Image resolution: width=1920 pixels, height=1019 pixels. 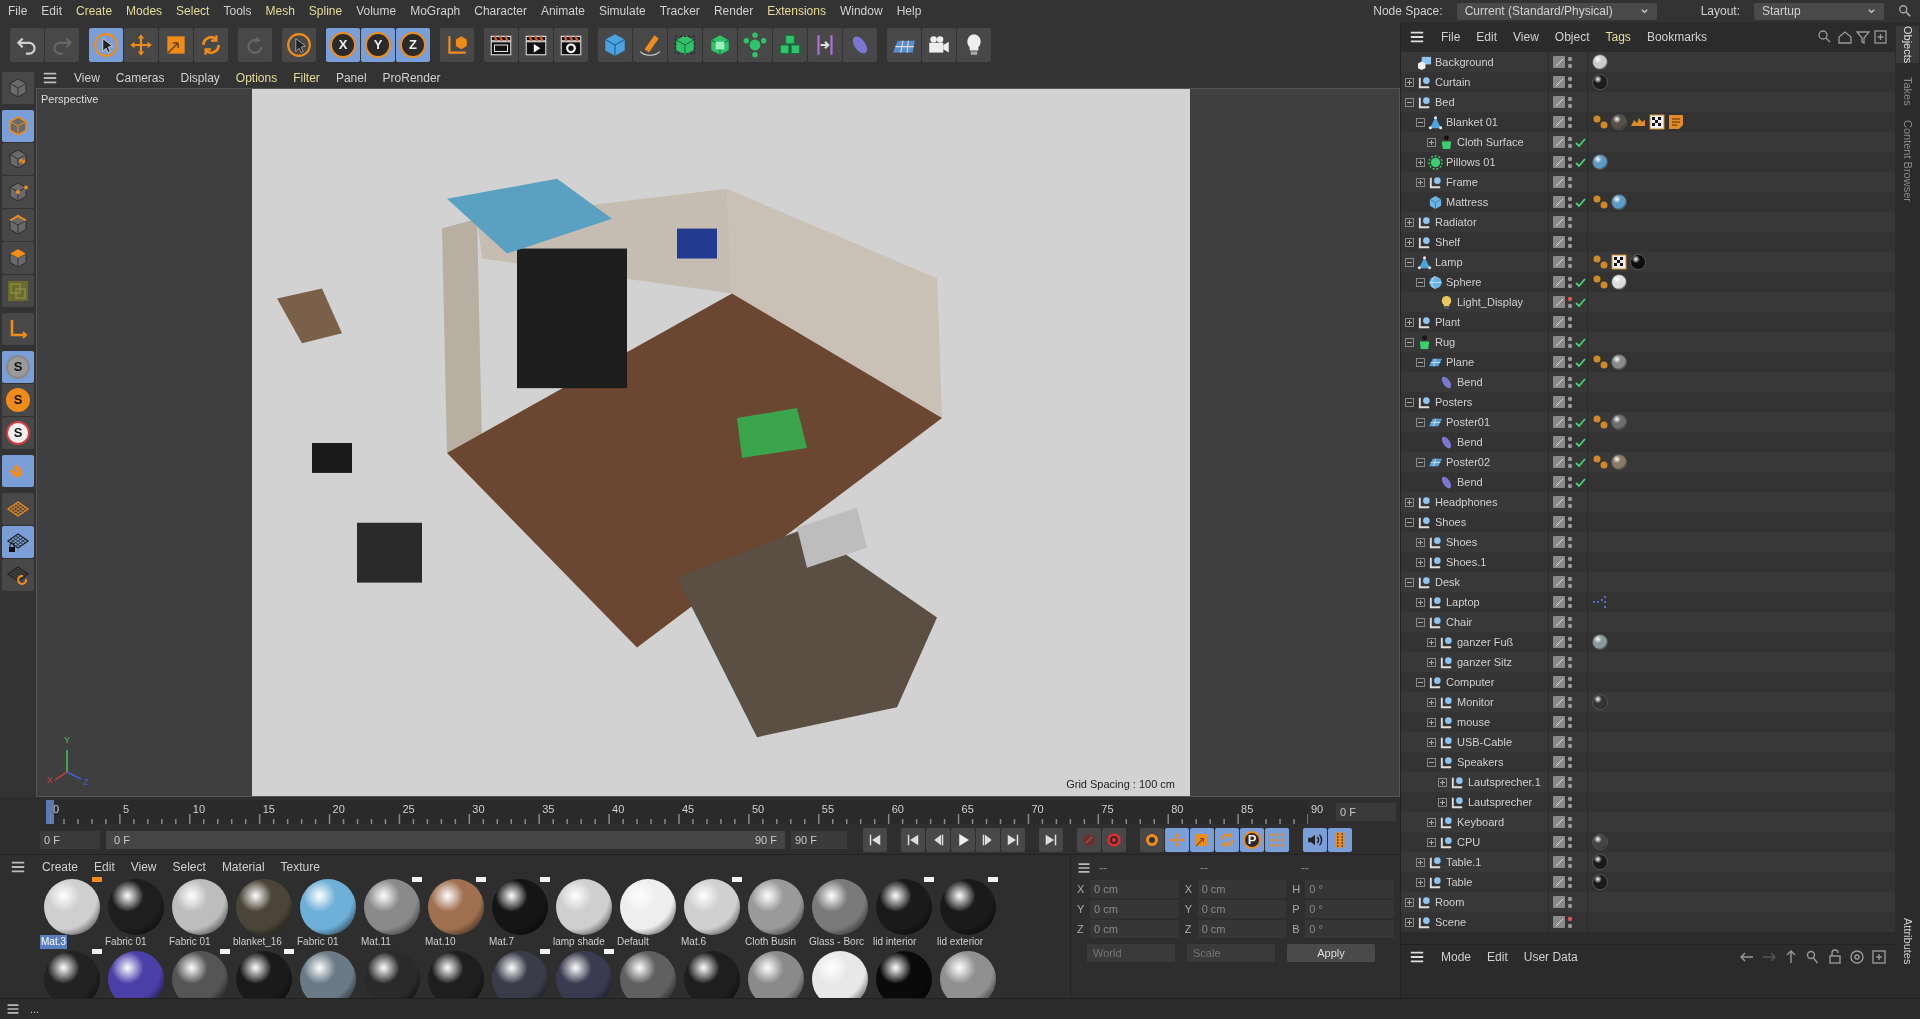 I want to click on object-name: Blanket 01, so click(x=1472, y=122).